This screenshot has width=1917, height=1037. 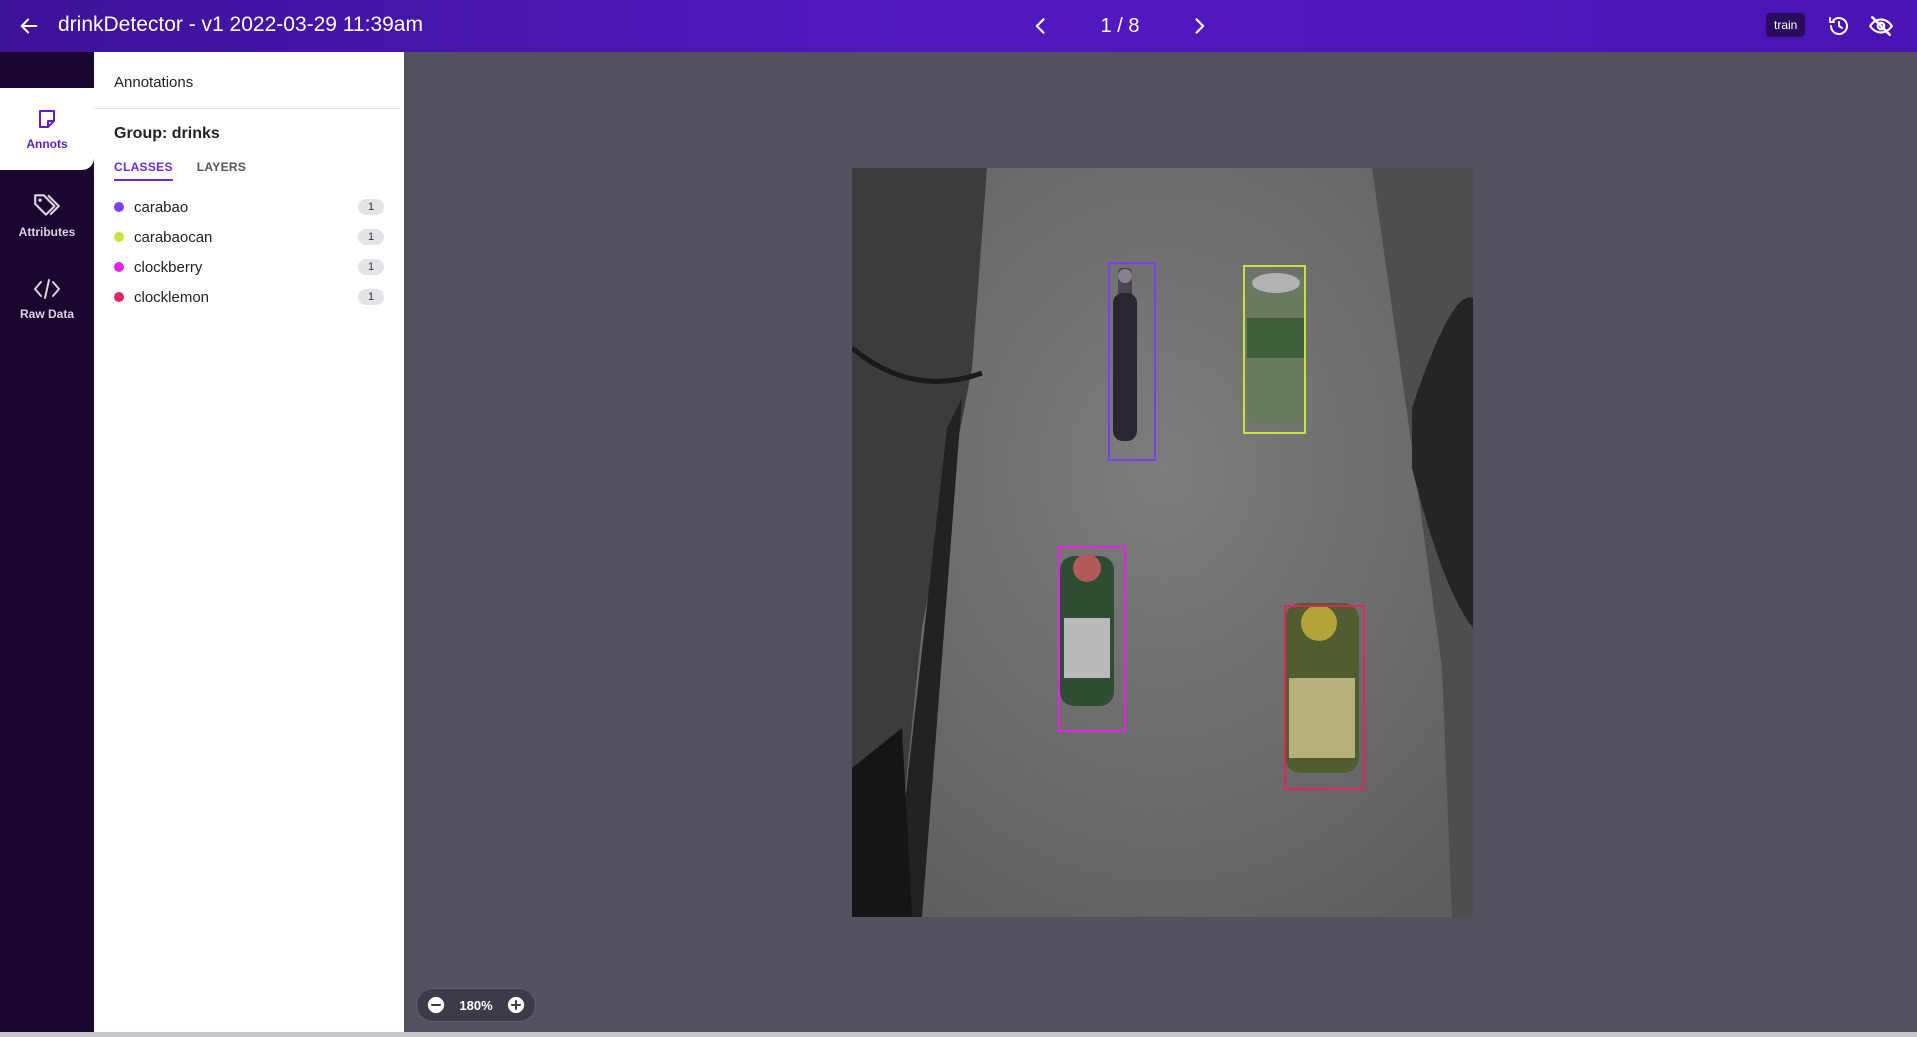 What do you see at coordinates (168, 267) in the screenshot?
I see `class-name: clockberry` at bounding box center [168, 267].